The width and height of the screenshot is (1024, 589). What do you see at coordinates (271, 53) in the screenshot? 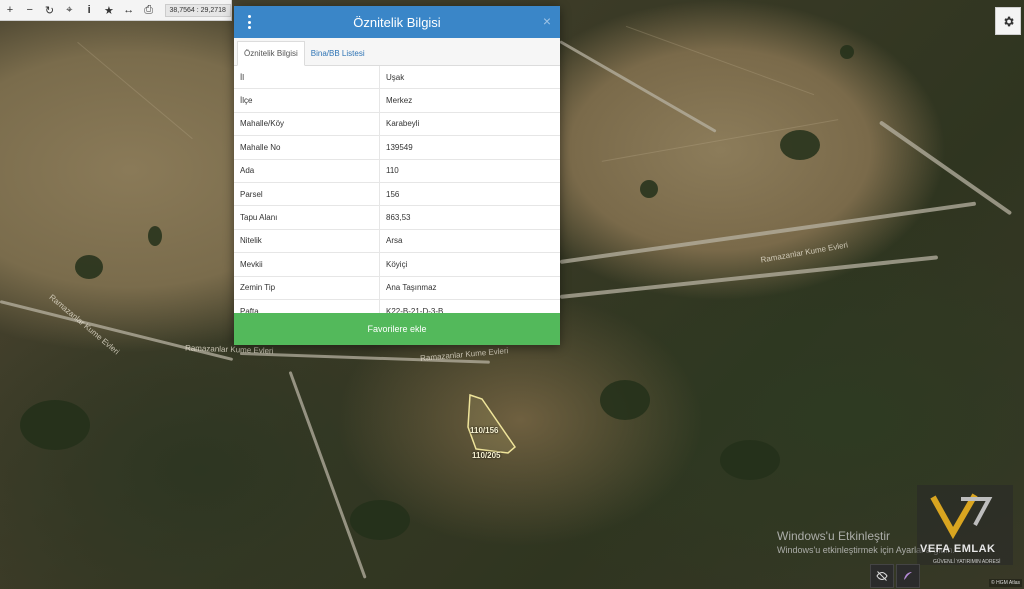
I see `tab-attribute-info: Öznitelik Bilgisi` at bounding box center [271, 53].